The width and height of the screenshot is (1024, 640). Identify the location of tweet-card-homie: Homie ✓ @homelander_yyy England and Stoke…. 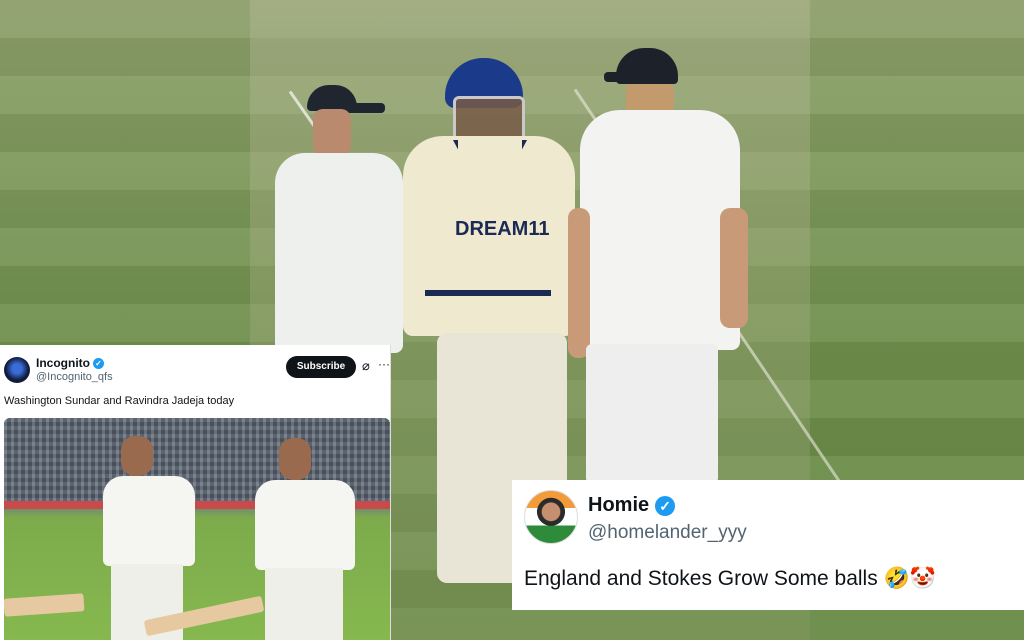
(768, 545).